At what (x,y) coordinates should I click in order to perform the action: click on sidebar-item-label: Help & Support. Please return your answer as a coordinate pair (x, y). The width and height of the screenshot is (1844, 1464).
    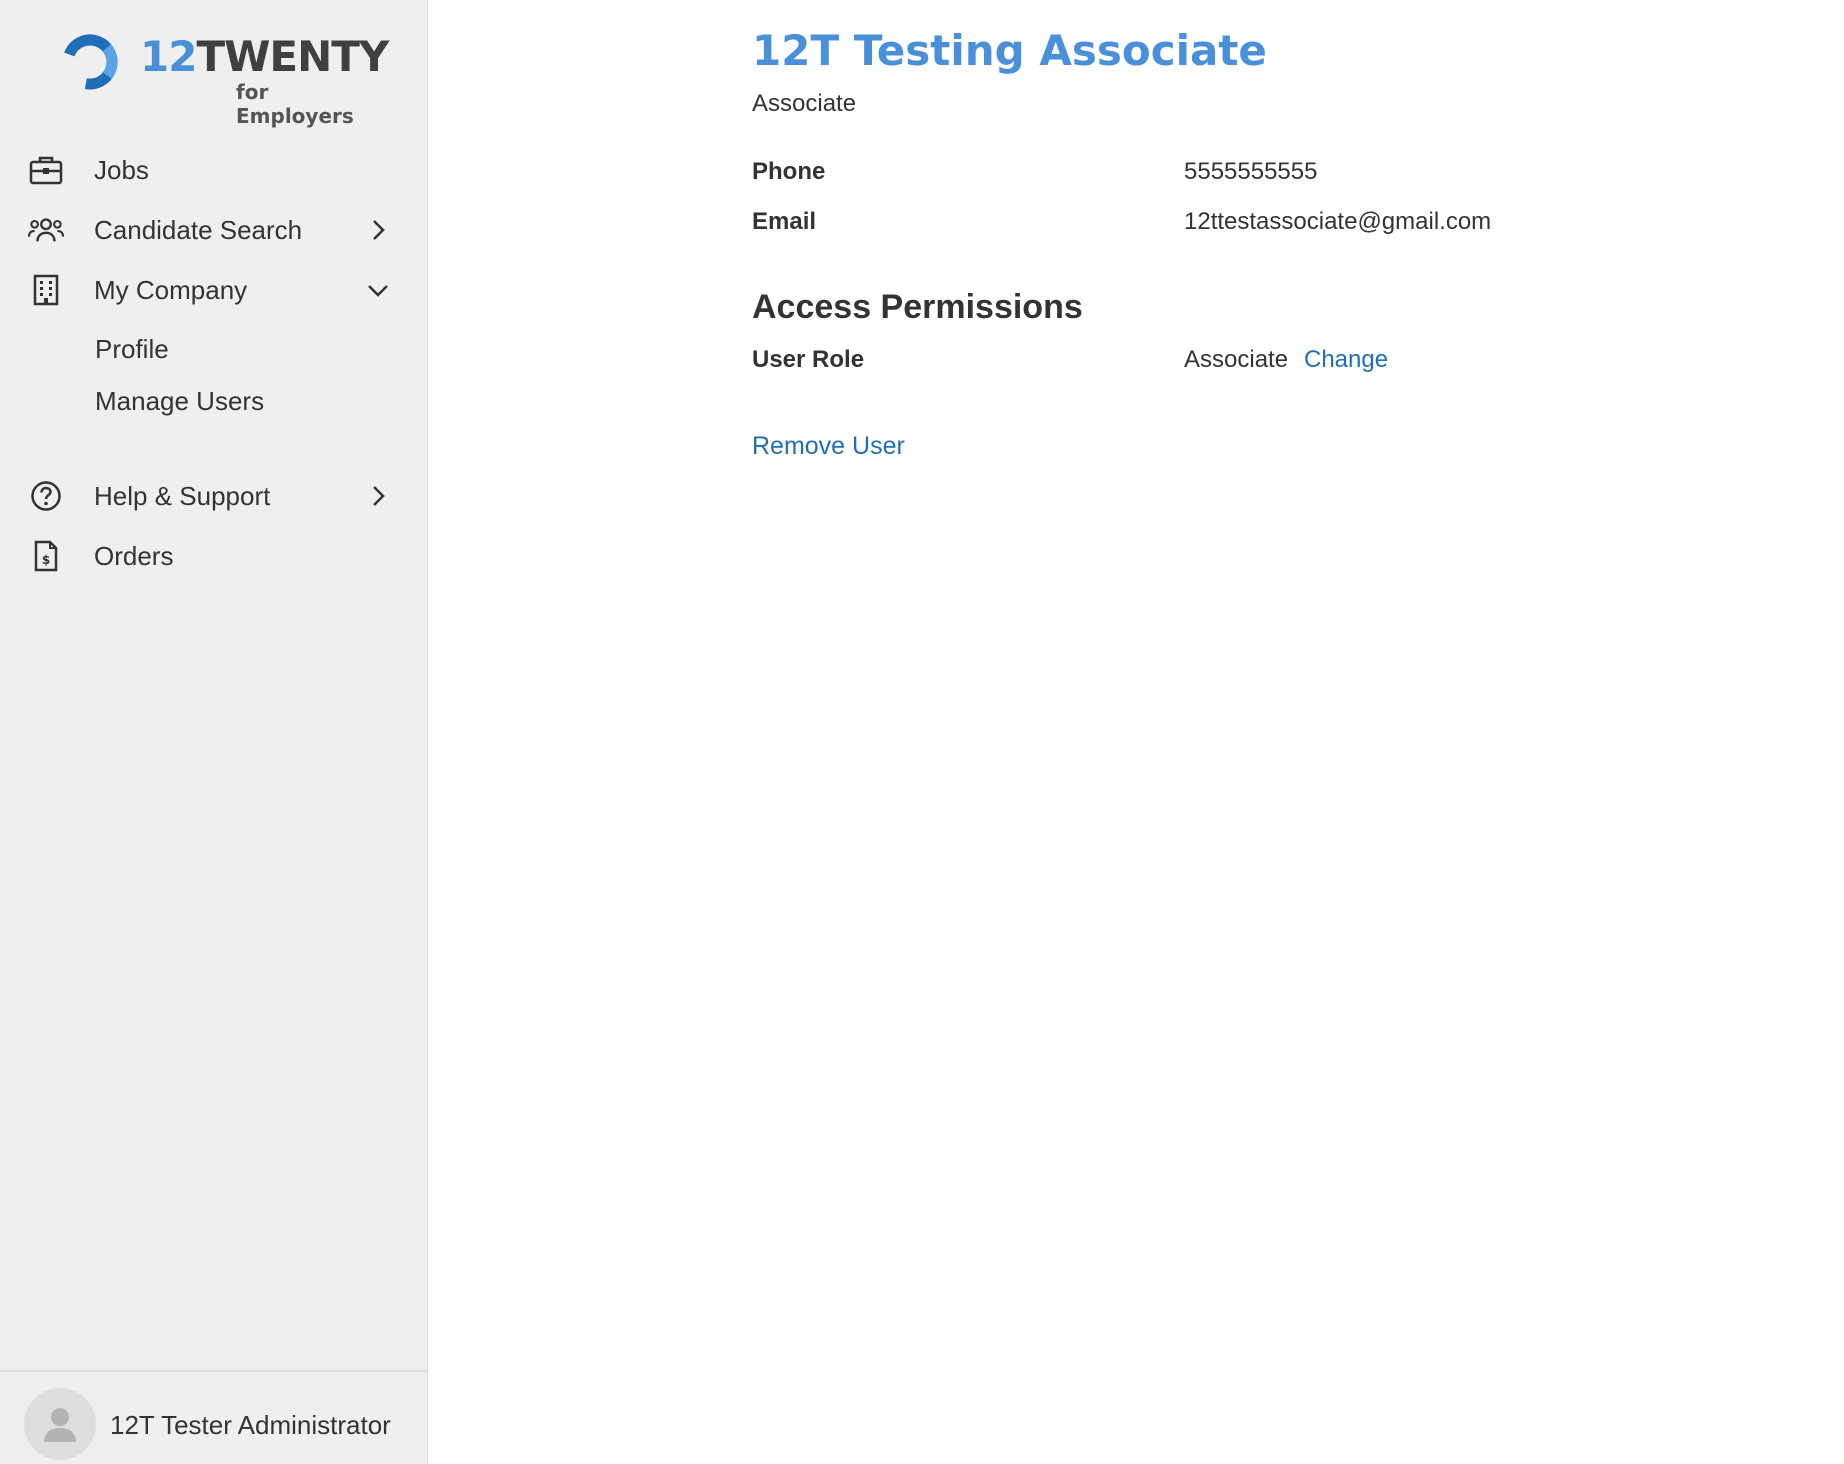
    Looking at the image, I should click on (182, 495).